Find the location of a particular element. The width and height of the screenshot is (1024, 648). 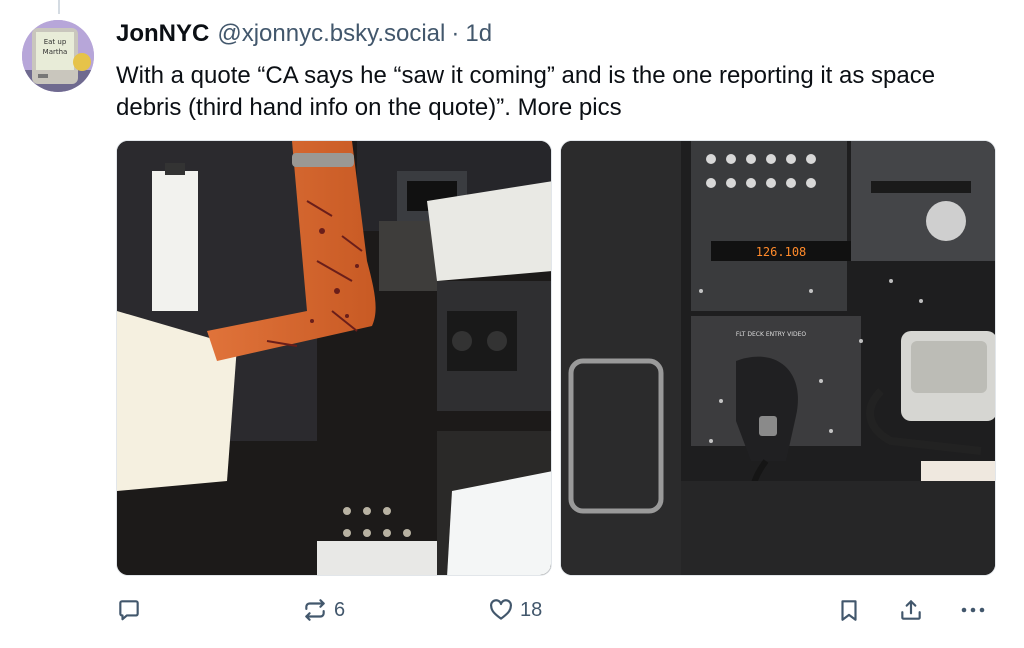

repost-count: 6 is located at coordinates (340, 609).